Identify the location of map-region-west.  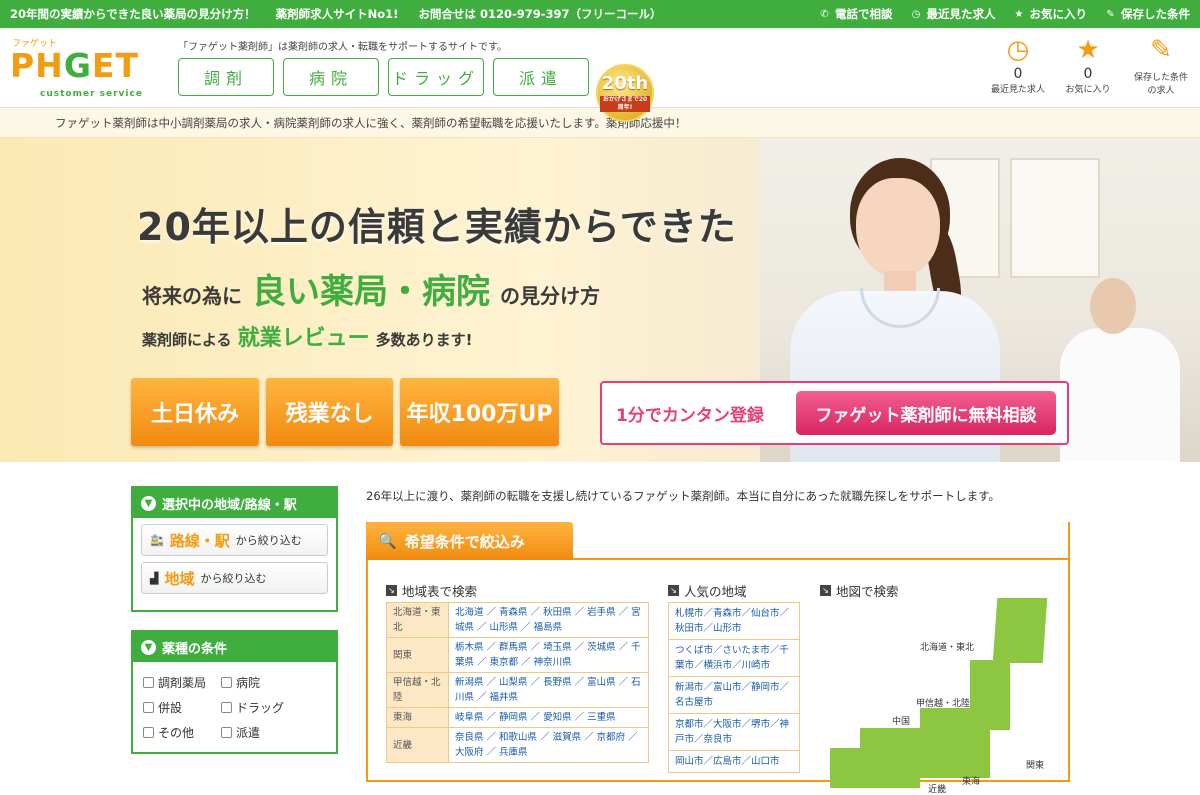
(890, 758).